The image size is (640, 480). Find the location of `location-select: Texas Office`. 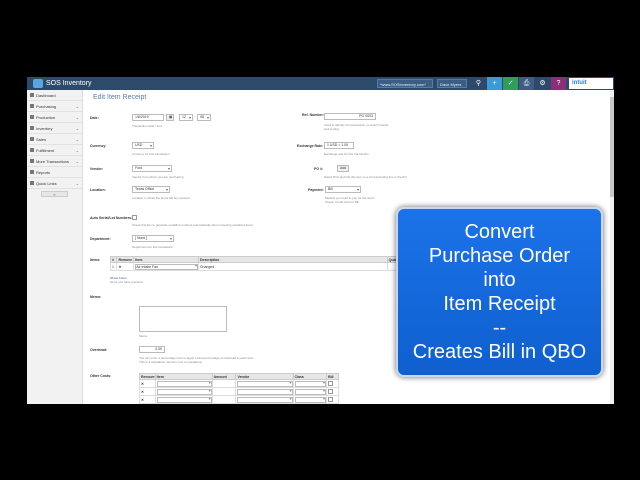

location-select: Texas Office is located at coordinates (151, 189).